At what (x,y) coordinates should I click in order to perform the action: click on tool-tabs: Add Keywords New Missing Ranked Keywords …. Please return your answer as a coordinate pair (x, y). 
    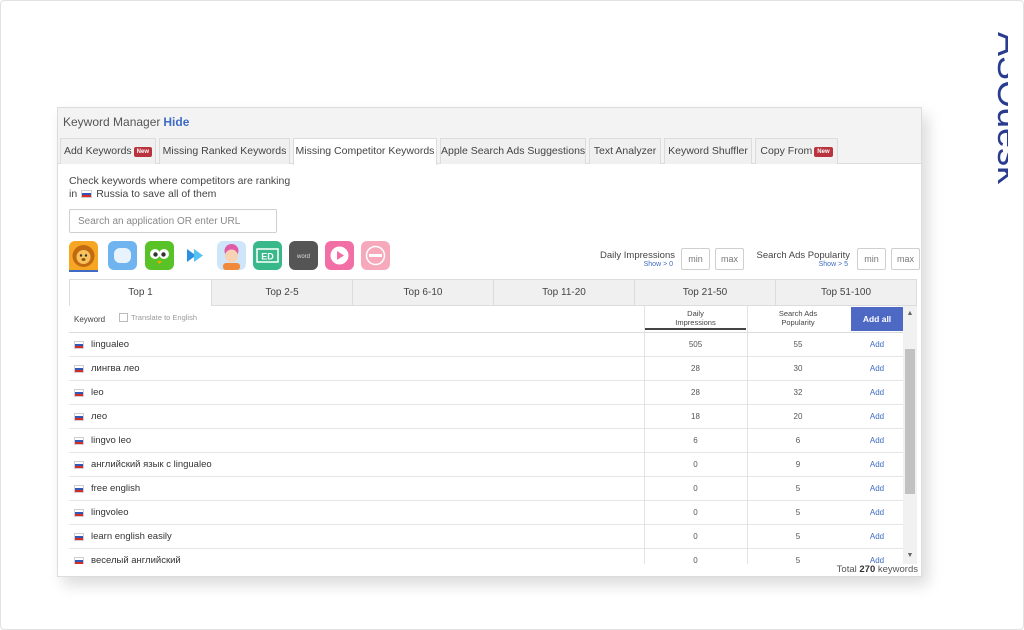
    Looking at the image, I should click on (489, 151).